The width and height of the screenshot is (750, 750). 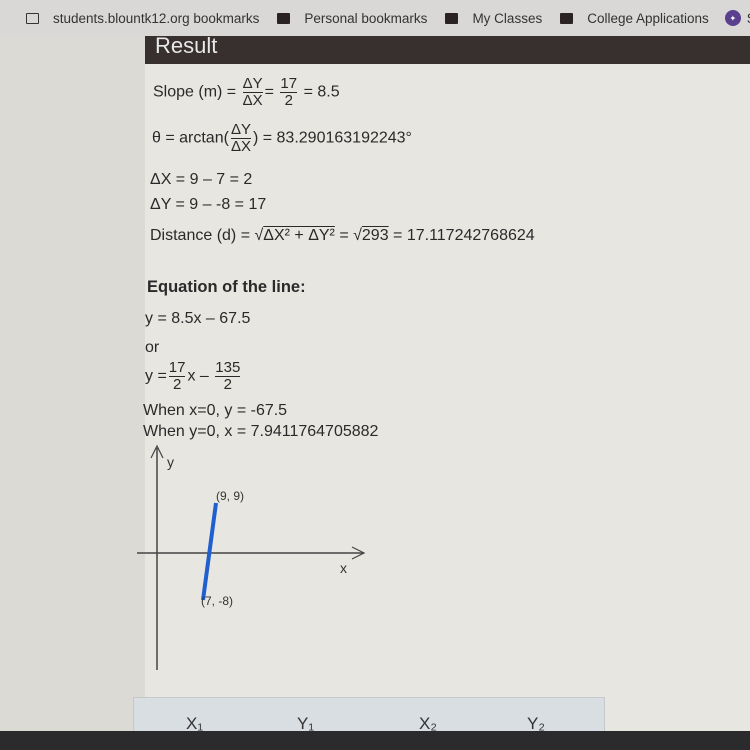 What do you see at coordinates (375, 740) in the screenshot?
I see `screen-bezel` at bounding box center [375, 740].